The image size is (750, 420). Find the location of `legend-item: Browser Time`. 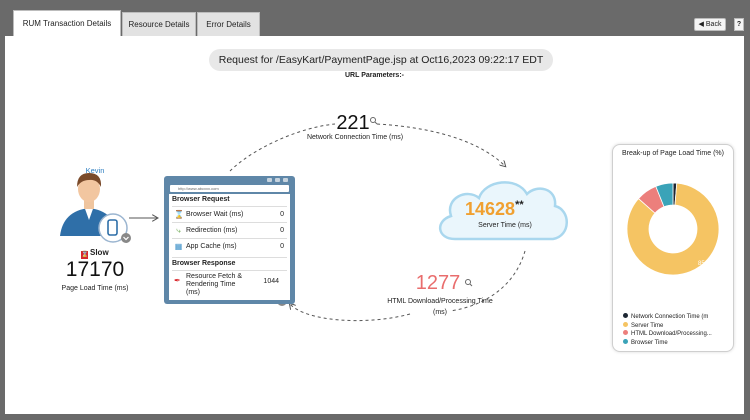

legend-item: Browser Time is located at coordinates (667, 343).